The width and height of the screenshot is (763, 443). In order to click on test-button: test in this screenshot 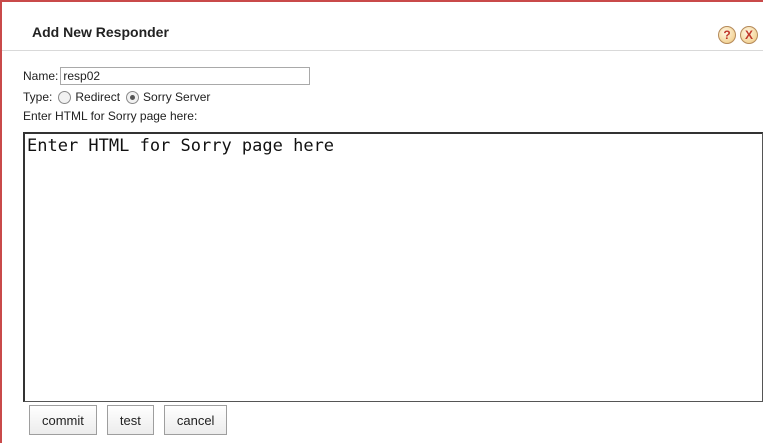, I will do `click(130, 420)`.